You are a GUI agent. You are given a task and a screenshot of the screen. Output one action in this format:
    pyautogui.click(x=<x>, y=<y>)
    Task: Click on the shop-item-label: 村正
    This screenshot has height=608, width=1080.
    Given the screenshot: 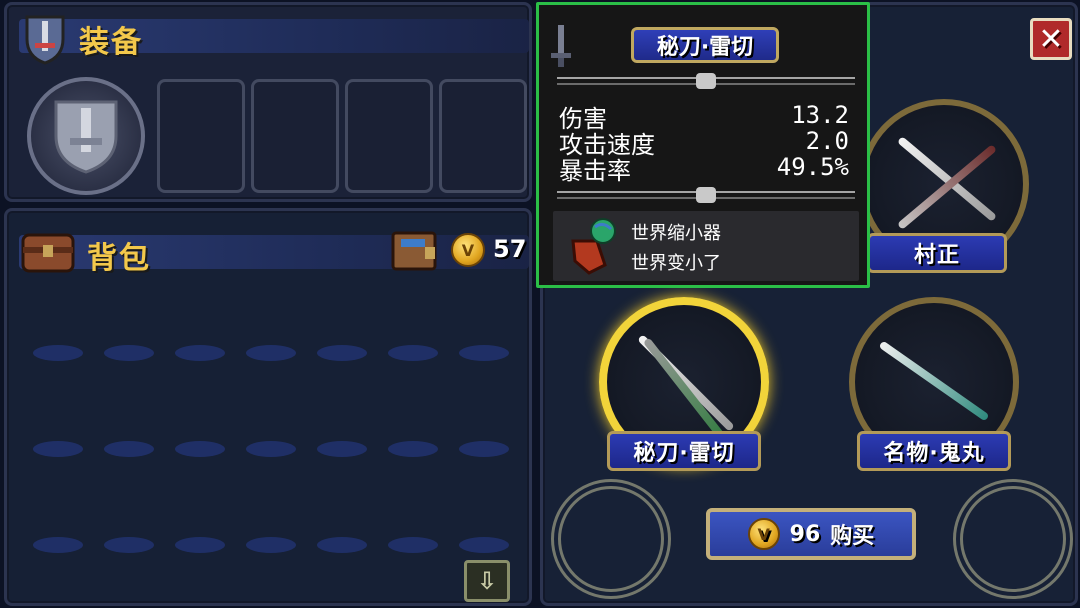 What is the action you would take?
    pyautogui.click(x=937, y=253)
    